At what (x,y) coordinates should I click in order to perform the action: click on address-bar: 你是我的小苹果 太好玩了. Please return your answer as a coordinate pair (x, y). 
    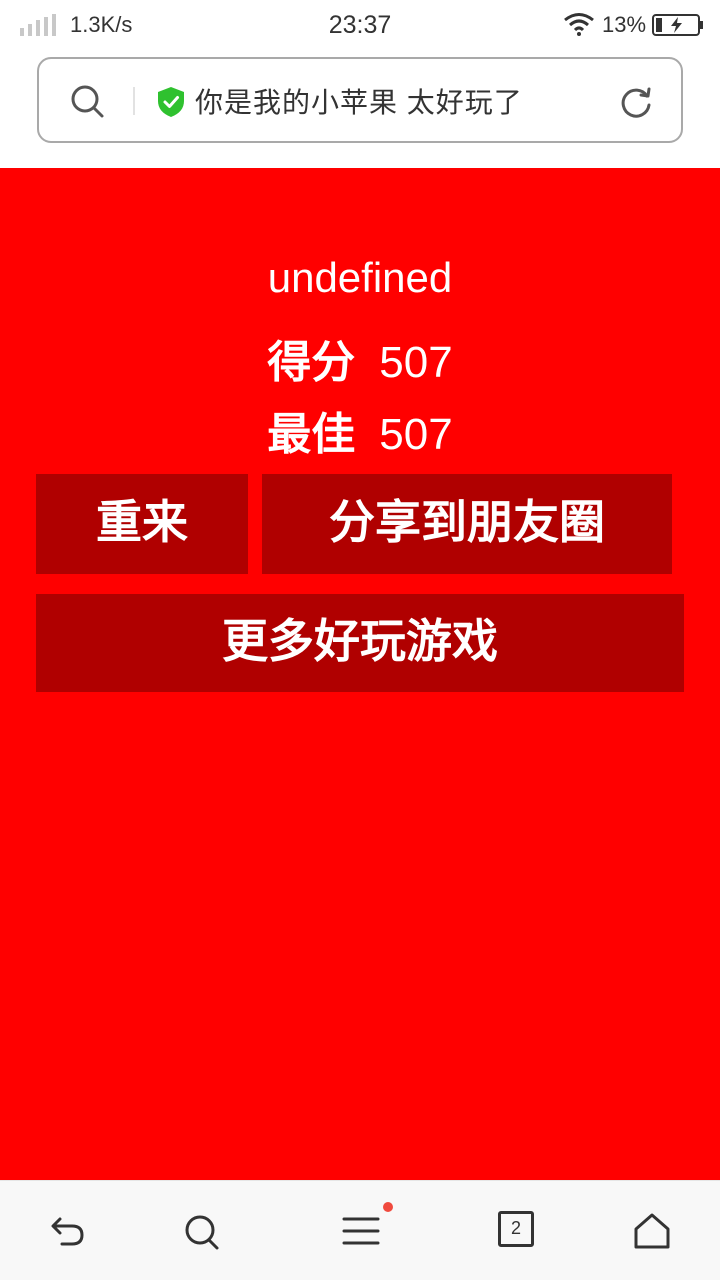
    Looking at the image, I should click on (360, 100).